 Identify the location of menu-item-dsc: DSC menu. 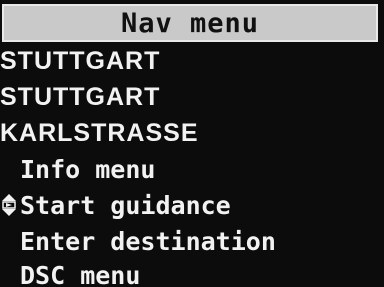
(80, 272).